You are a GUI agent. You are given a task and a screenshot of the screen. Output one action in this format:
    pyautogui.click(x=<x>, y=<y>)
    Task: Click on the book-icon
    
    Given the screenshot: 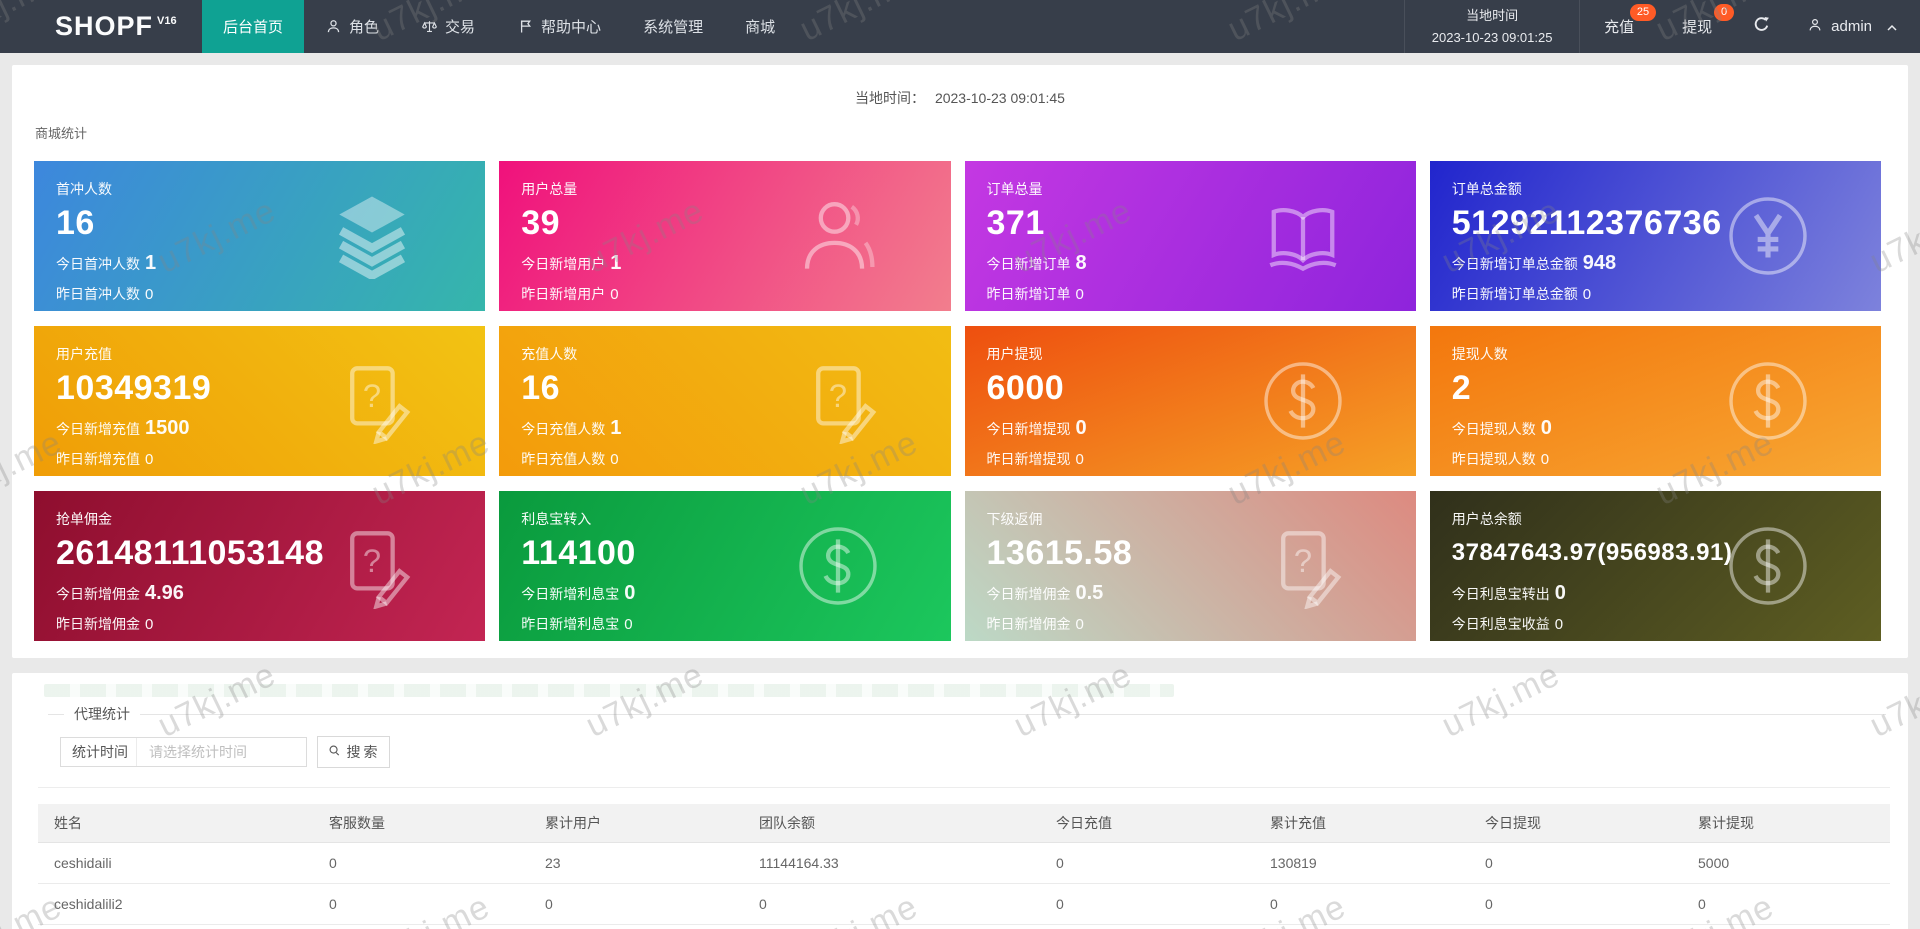 What is the action you would take?
    pyautogui.click(x=1303, y=236)
    